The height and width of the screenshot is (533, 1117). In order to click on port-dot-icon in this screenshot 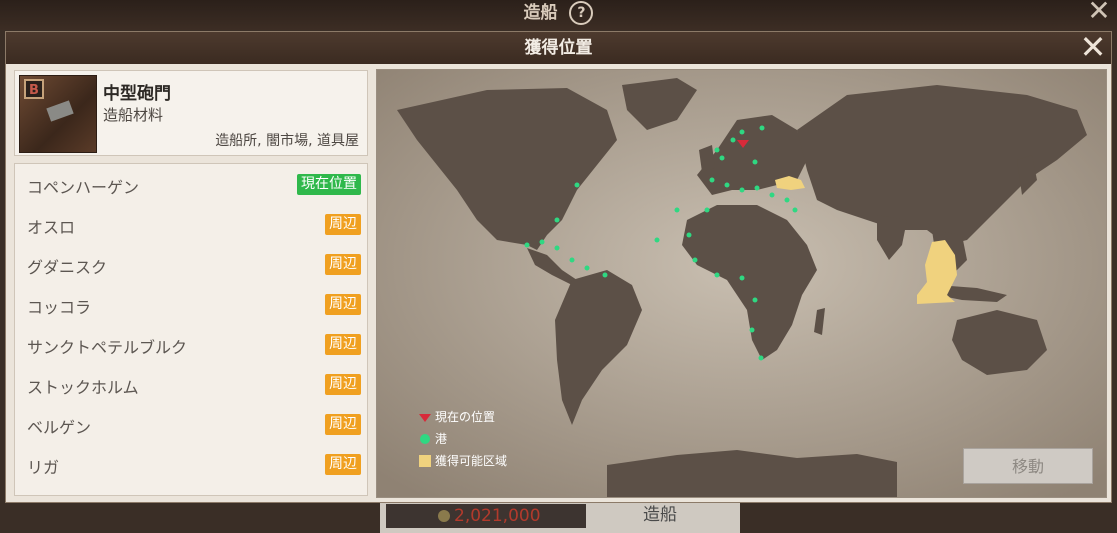, I will do `click(425, 439)`.